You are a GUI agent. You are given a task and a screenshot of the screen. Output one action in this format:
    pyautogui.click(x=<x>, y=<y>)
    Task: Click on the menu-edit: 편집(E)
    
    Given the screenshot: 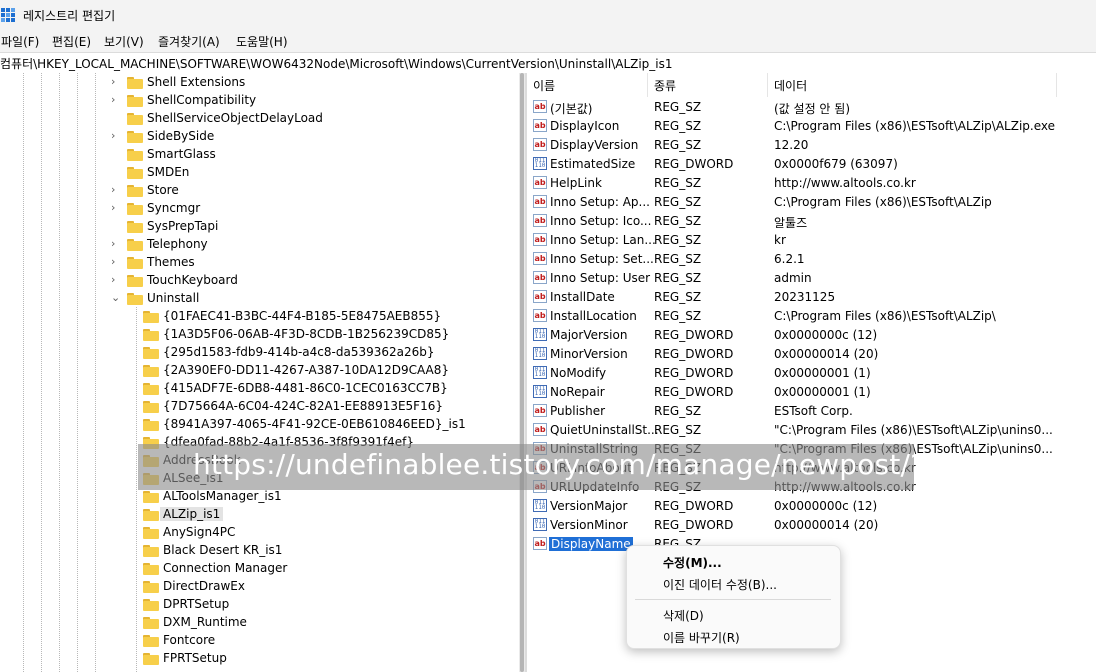 What is the action you would take?
    pyautogui.click(x=71, y=41)
    